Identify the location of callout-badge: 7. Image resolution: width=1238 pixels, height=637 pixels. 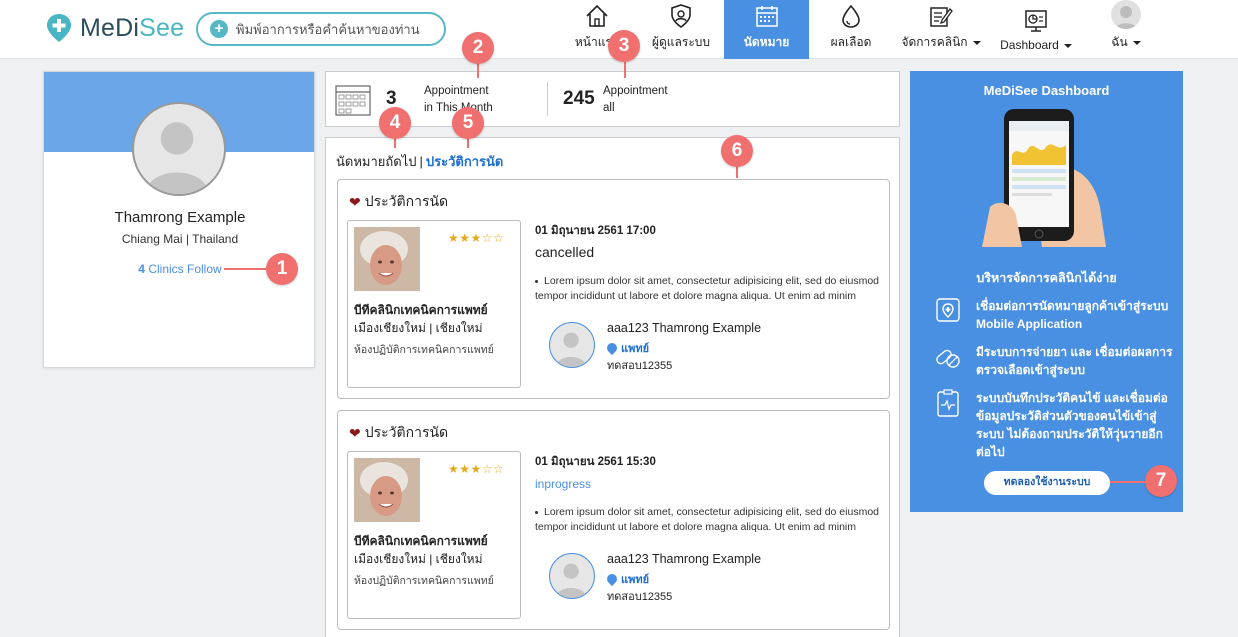
(1161, 481).